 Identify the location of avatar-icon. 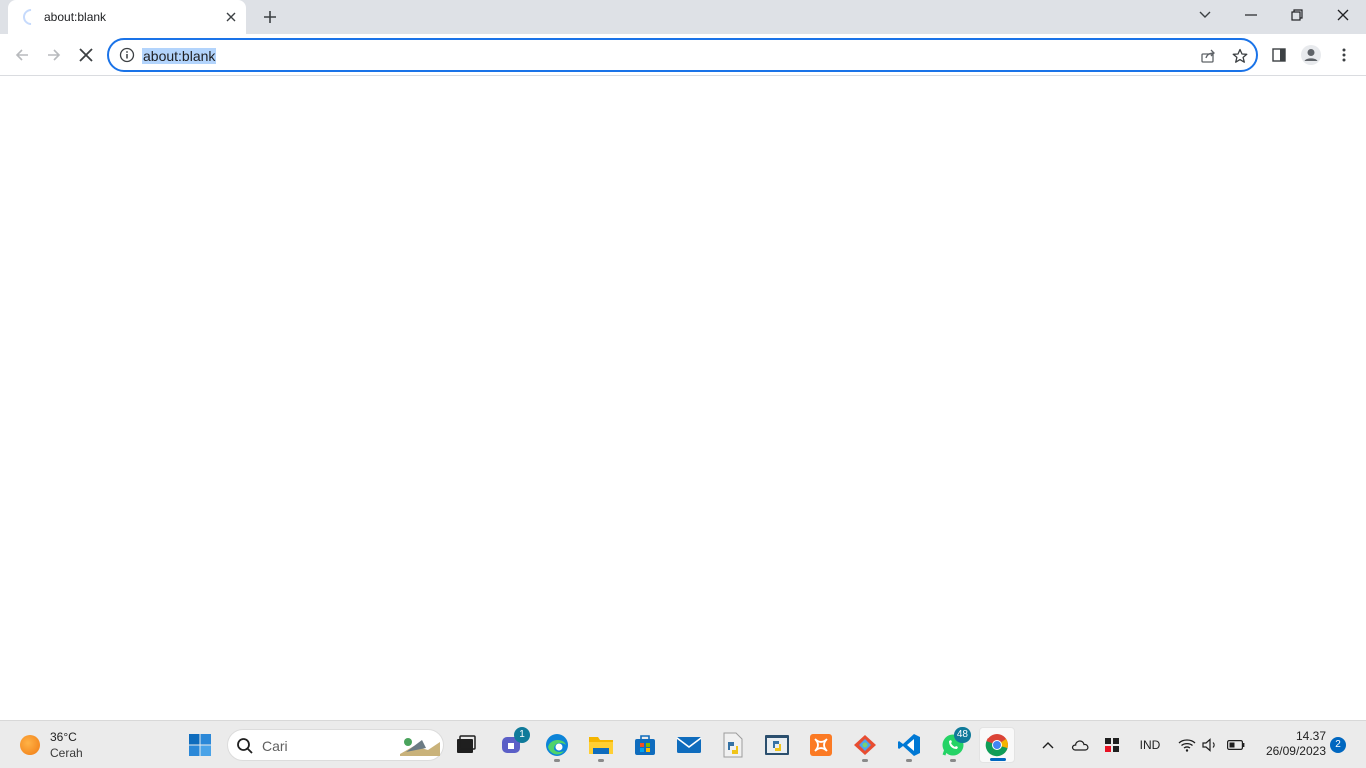
(1311, 55).